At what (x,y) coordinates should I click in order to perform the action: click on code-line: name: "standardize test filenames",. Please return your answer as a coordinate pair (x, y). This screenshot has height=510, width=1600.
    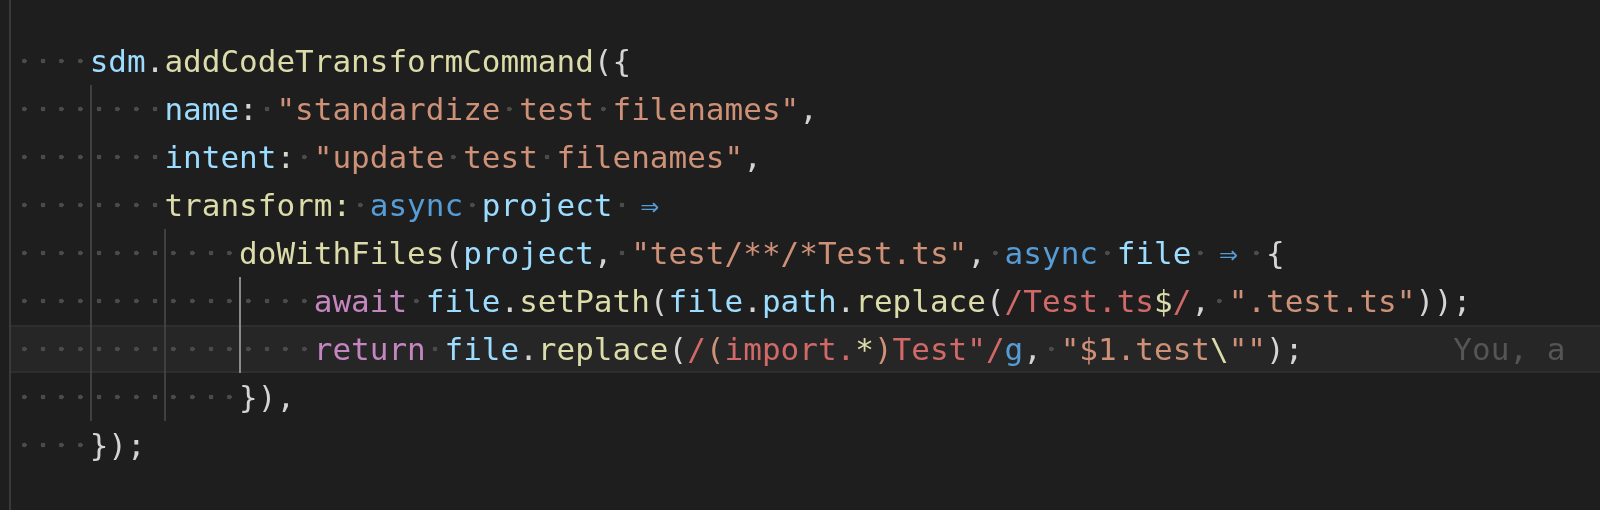
    Looking at the image, I should click on (416, 109).